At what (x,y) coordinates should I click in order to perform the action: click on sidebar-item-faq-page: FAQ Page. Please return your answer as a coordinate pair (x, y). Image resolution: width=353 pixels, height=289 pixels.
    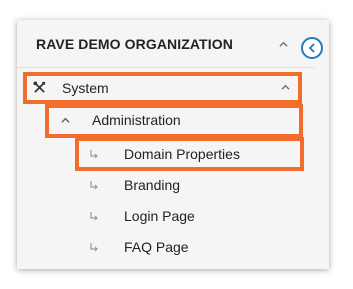
    Looking at the image, I should click on (192, 247).